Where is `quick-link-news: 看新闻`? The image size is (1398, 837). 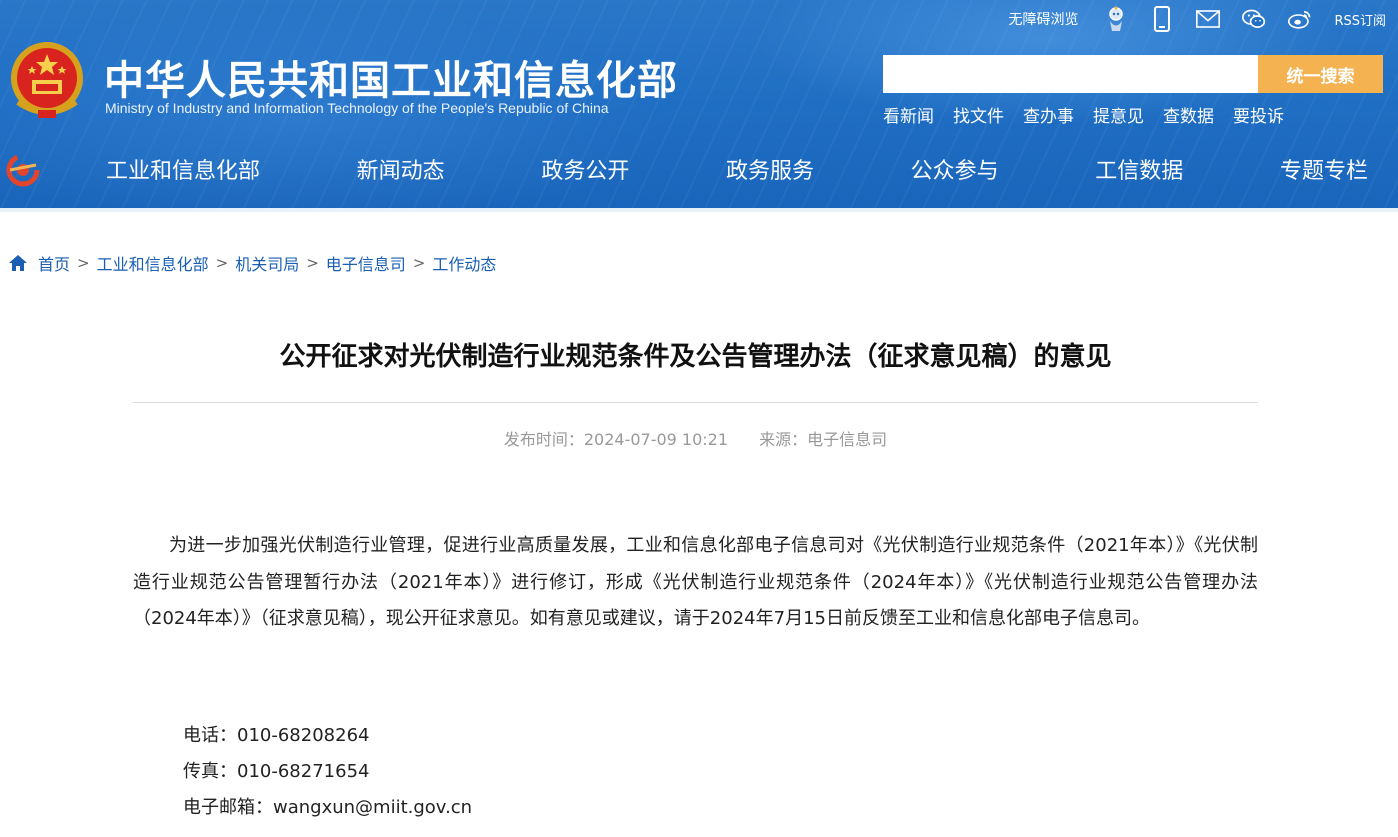 quick-link-news: 看新闻 is located at coordinates (908, 114).